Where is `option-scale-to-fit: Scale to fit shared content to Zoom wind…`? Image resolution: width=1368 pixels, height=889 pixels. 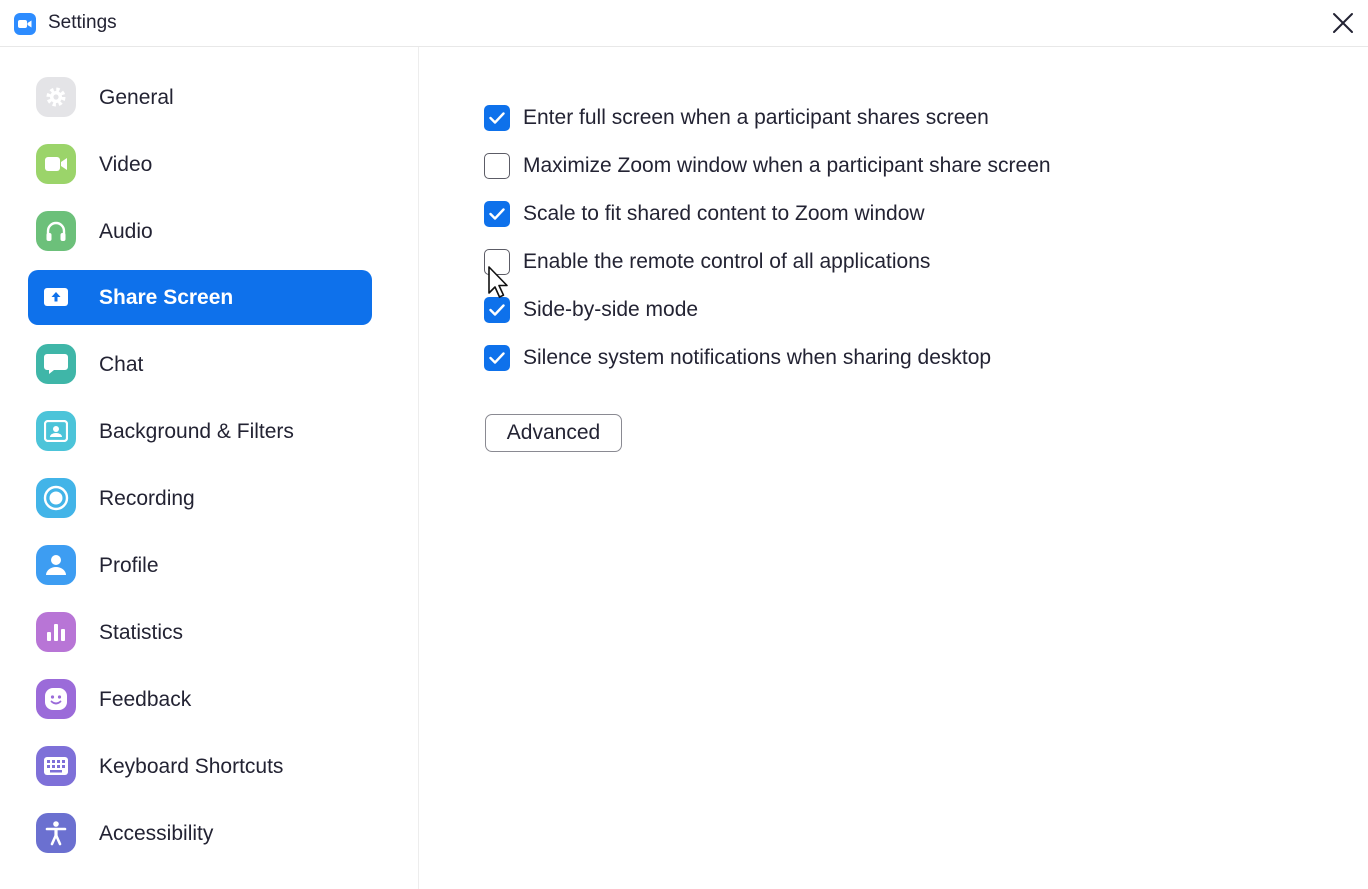
option-scale-to-fit: Scale to fit shared content to Zoom wind… is located at coordinates (704, 214).